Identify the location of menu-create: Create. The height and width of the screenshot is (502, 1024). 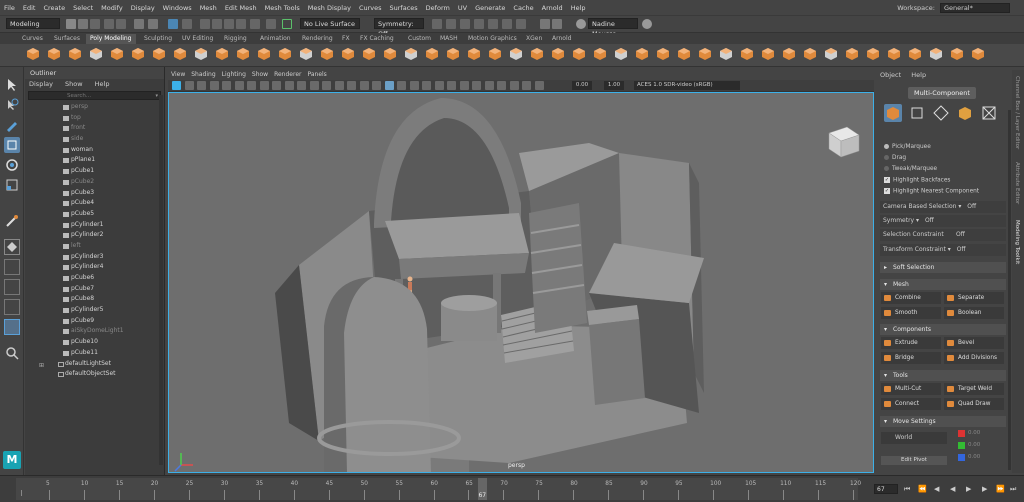
(54, 8).